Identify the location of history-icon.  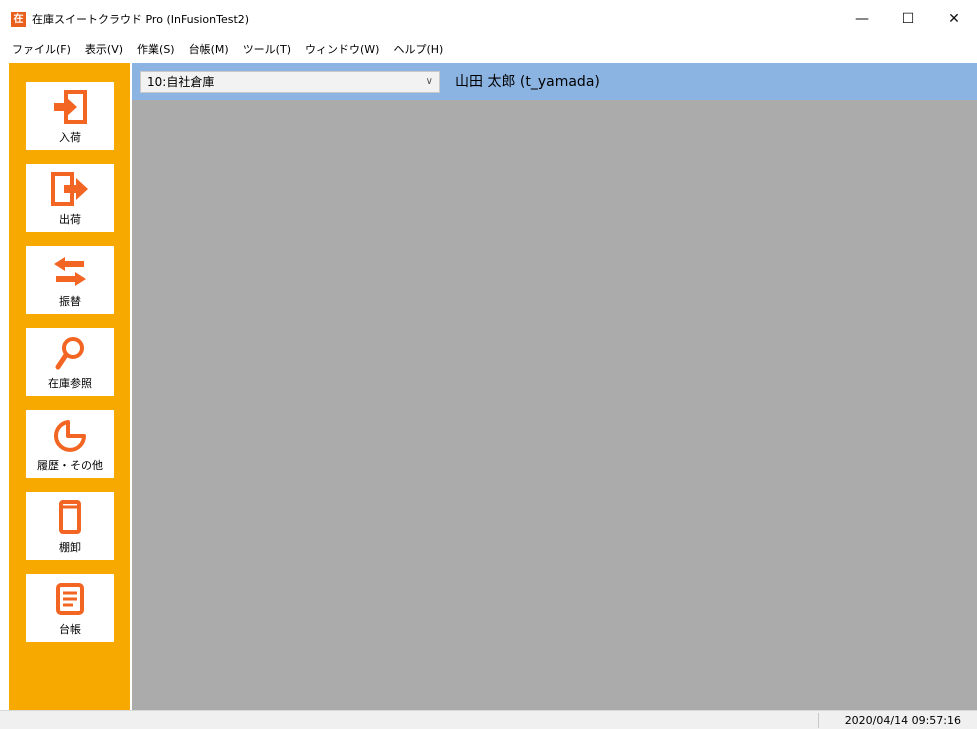
(70, 436).